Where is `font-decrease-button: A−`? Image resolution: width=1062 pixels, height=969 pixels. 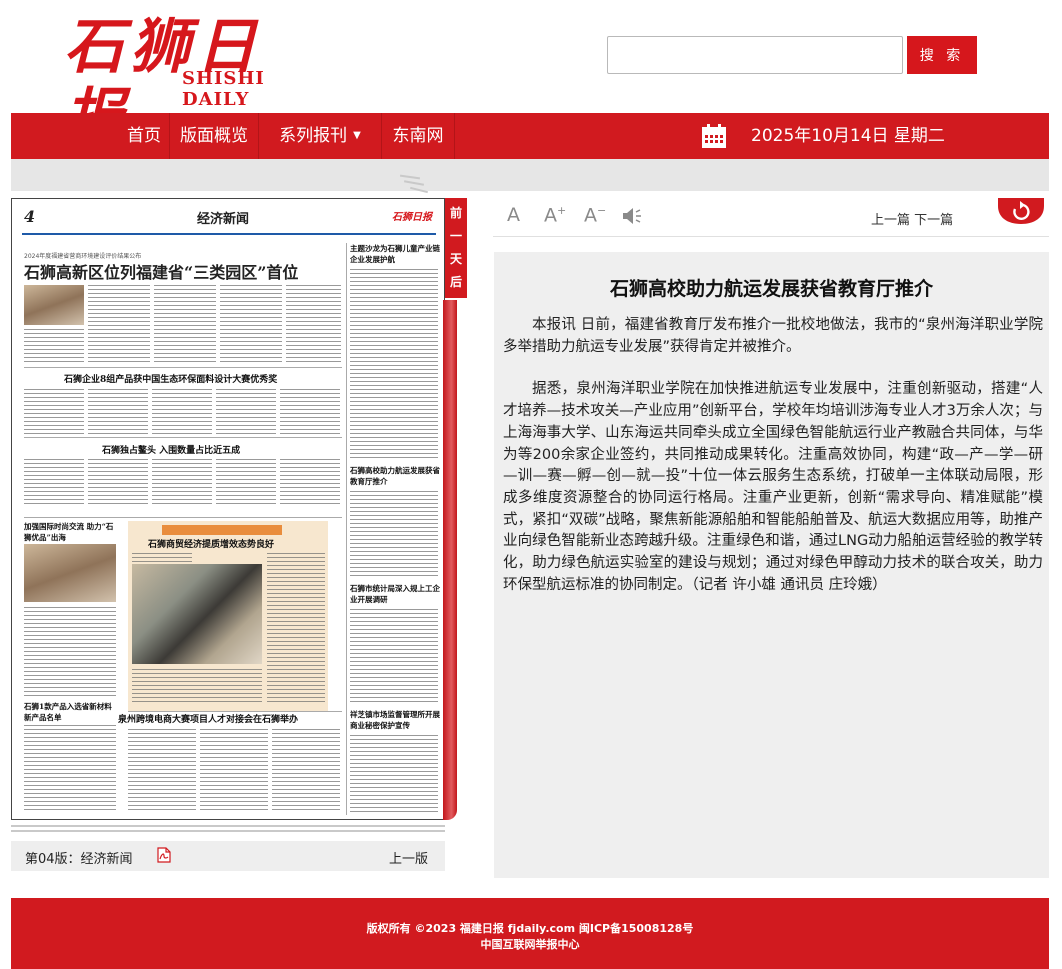 font-decrease-button: A− is located at coordinates (595, 215).